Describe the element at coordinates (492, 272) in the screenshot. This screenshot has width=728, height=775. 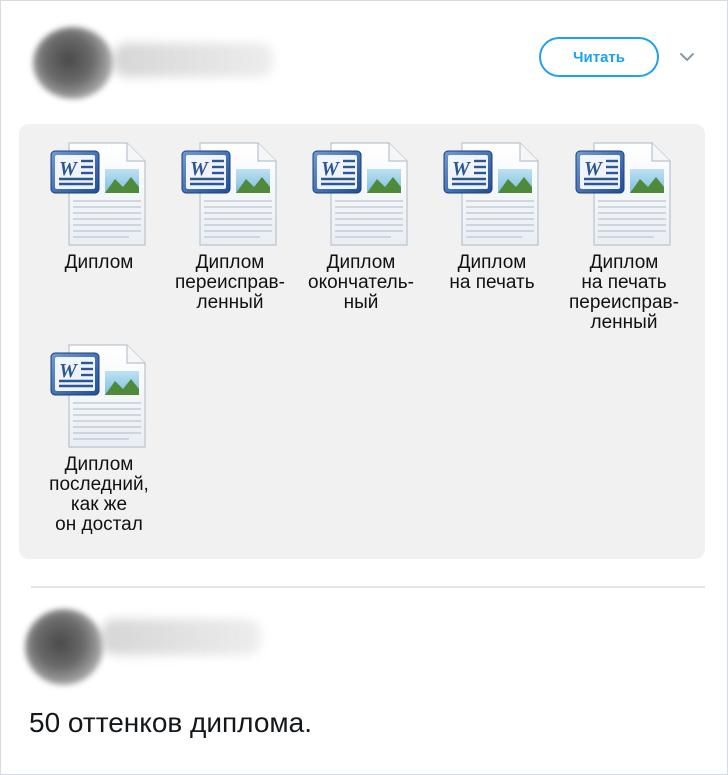
I see `file-label: Диплом на печать` at that location.